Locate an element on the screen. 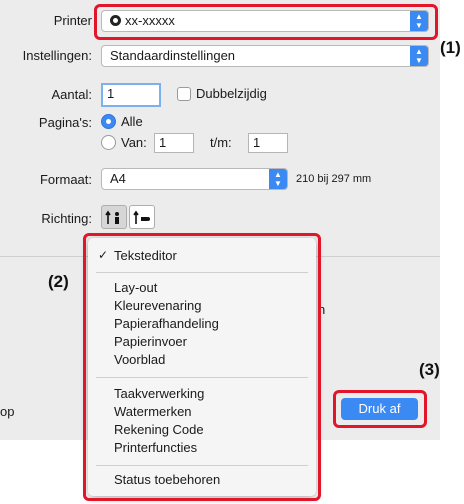 The height and width of the screenshot is (504, 464). paper-value: A4 is located at coordinates (118, 178).